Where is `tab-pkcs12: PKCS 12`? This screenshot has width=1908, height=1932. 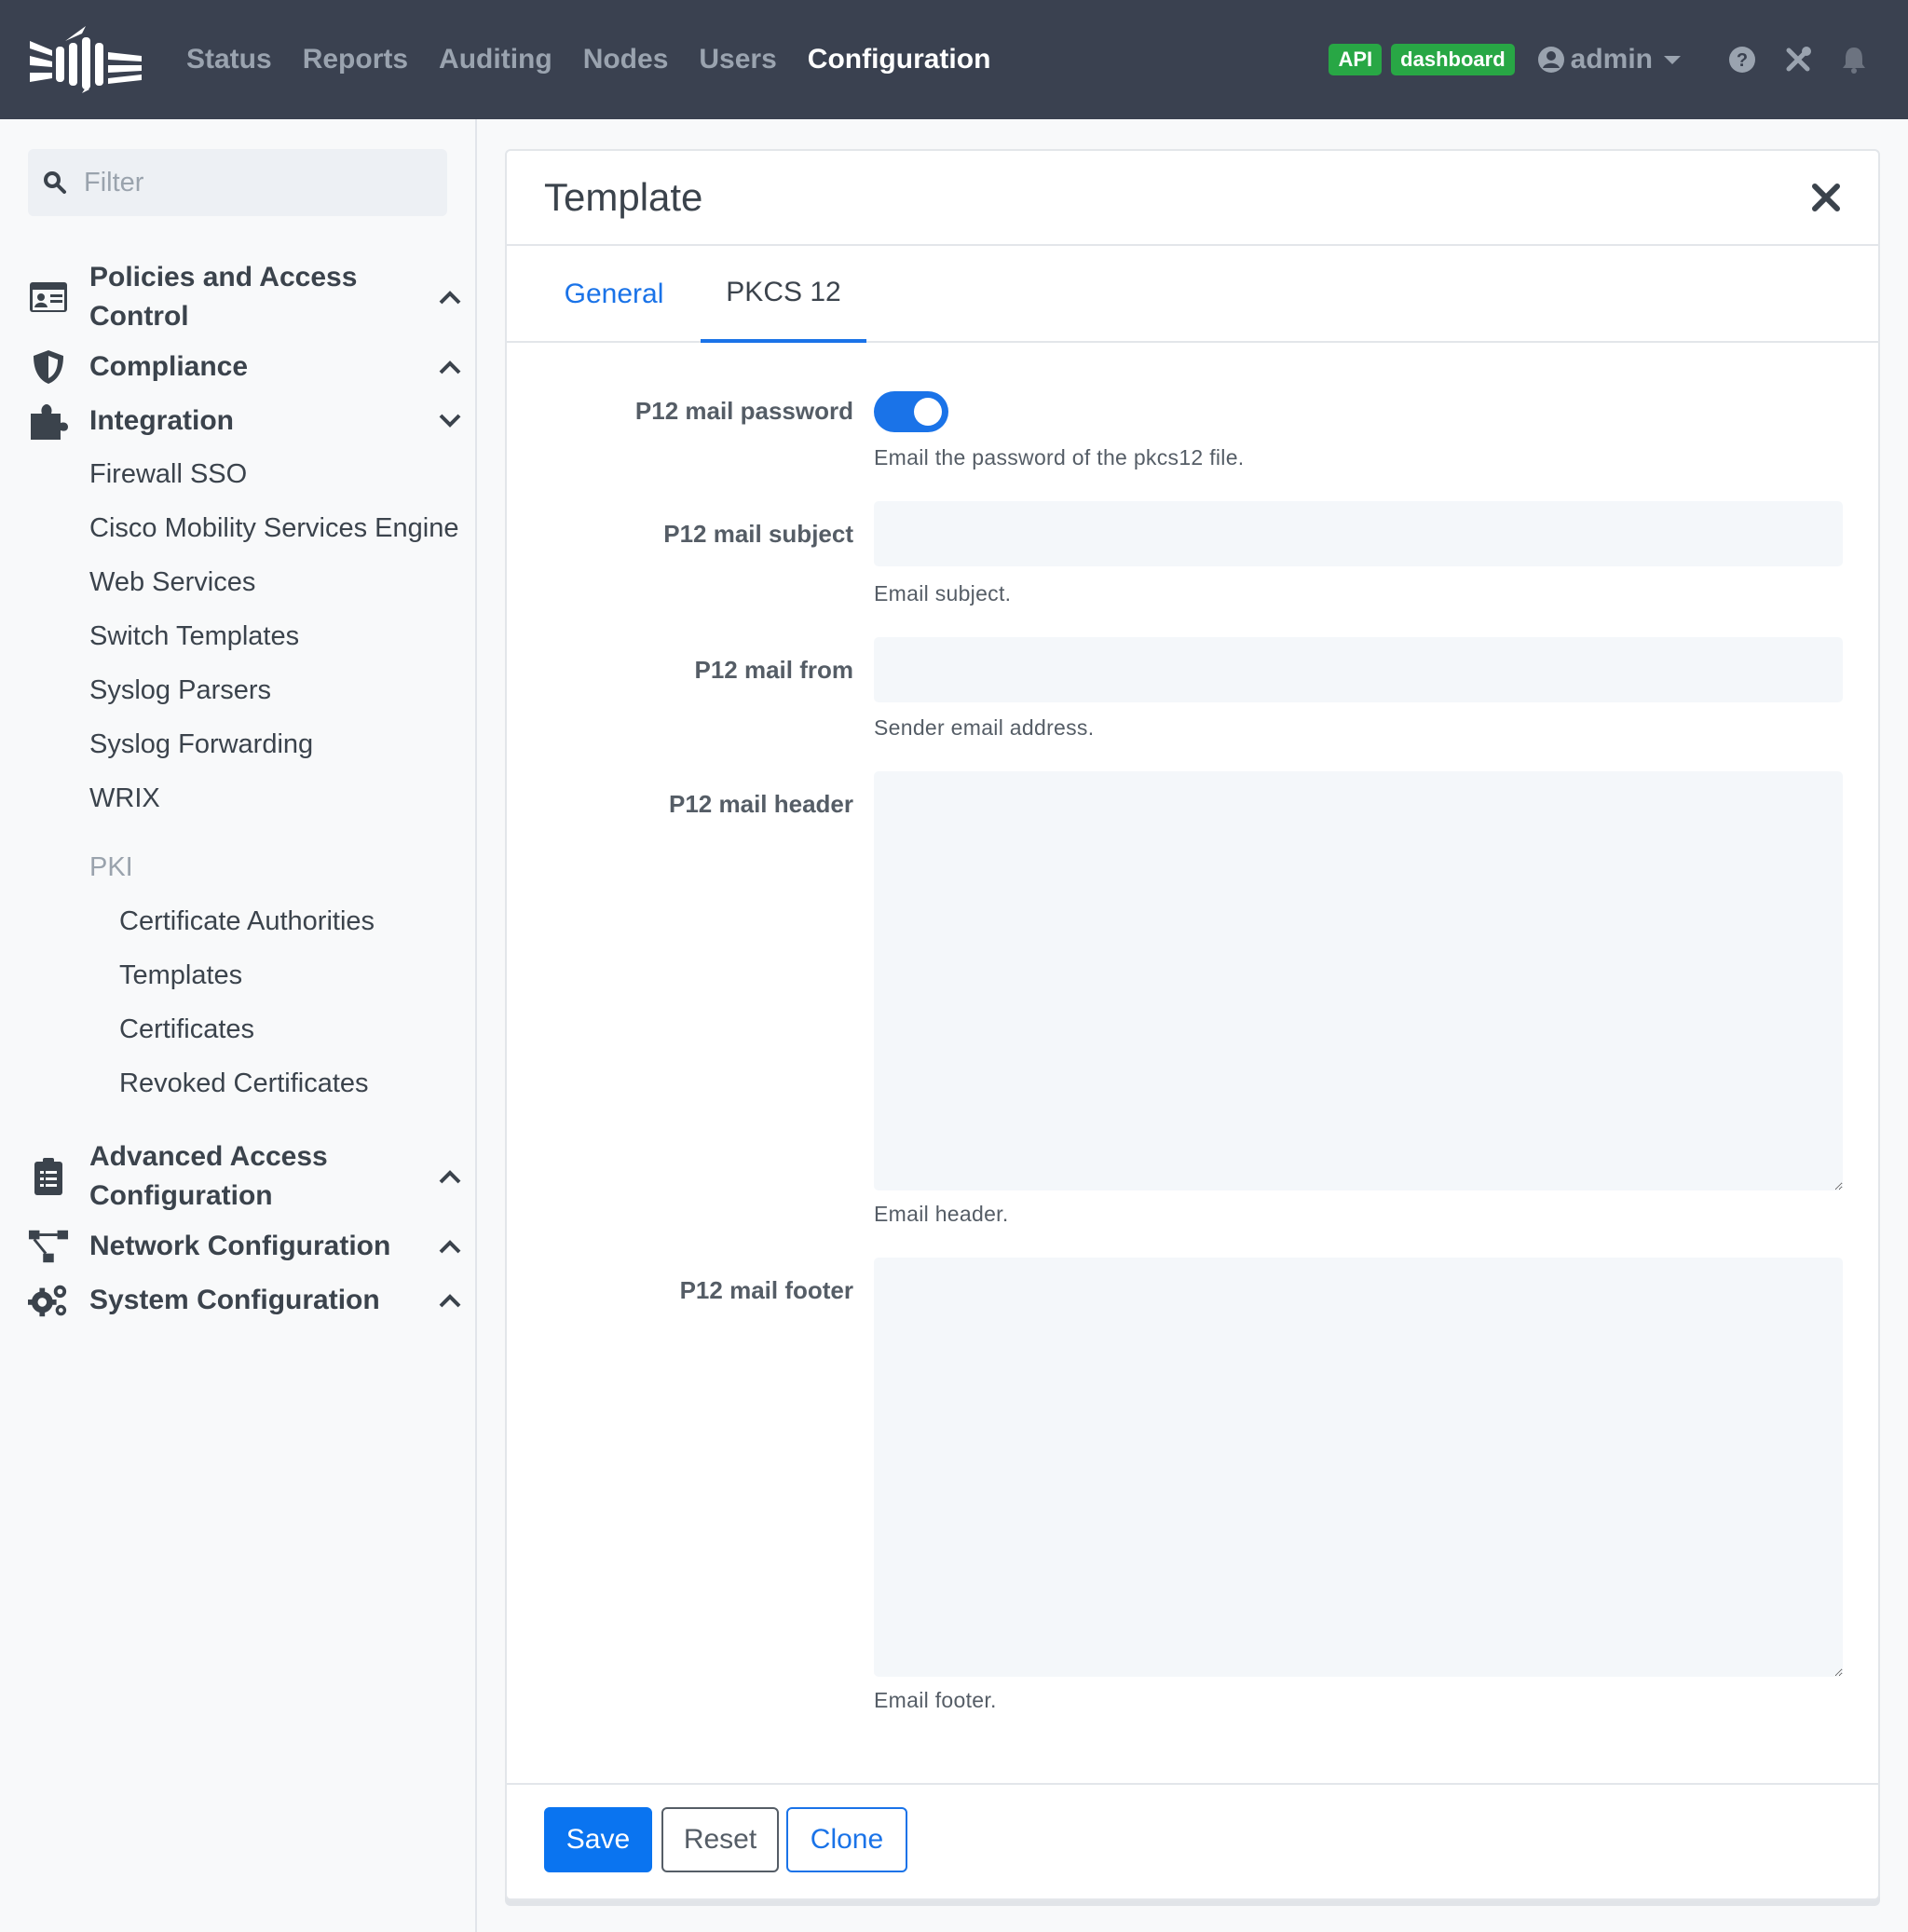 tab-pkcs12: PKCS 12 is located at coordinates (783, 295).